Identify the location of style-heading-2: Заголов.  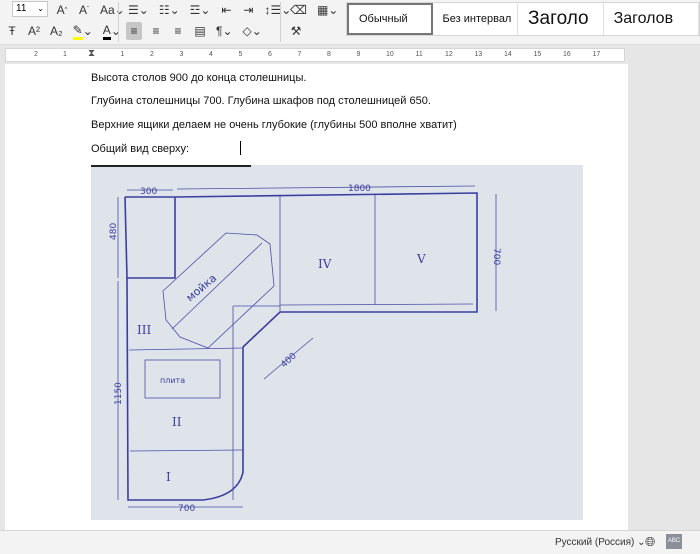
(651, 19).